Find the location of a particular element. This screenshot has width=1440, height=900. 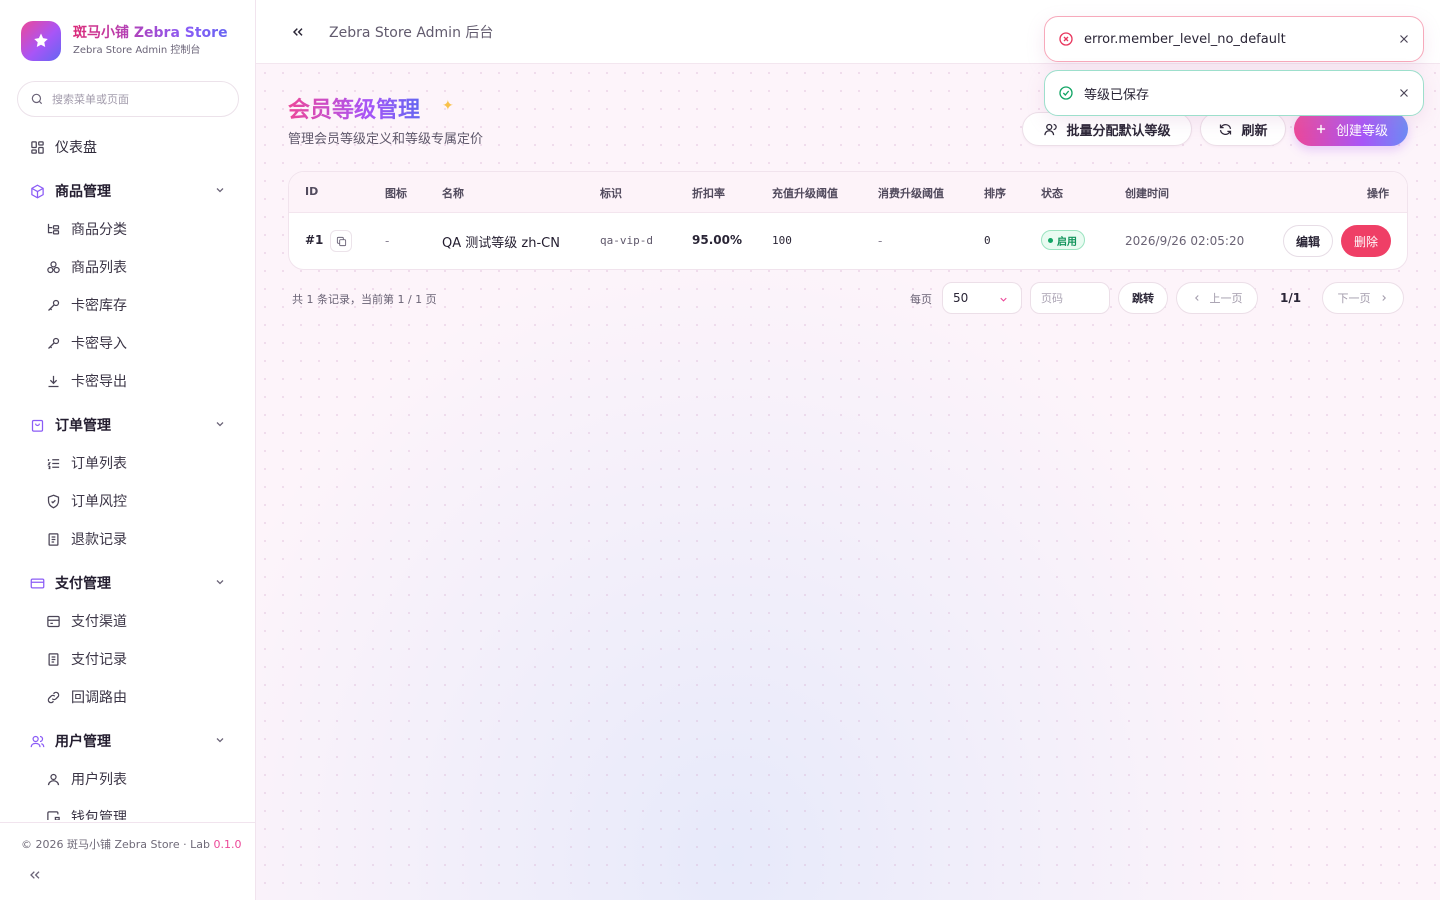

search-icon is located at coordinates (37, 99).